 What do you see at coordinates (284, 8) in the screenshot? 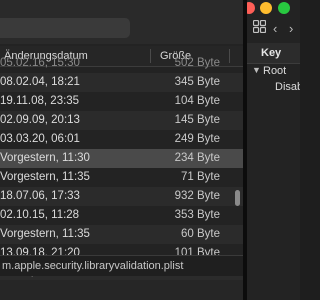
I see `zoom-button` at bounding box center [284, 8].